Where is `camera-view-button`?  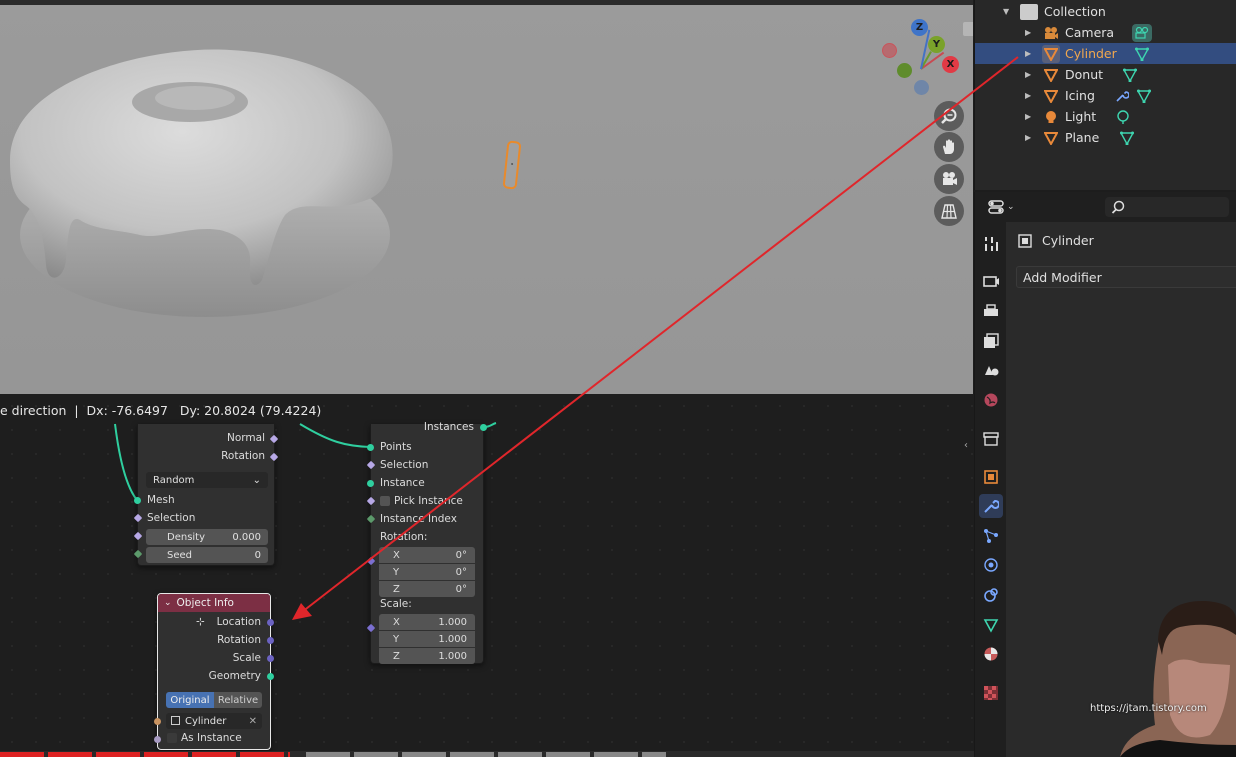 camera-view-button is located at coordinates (949, 179).